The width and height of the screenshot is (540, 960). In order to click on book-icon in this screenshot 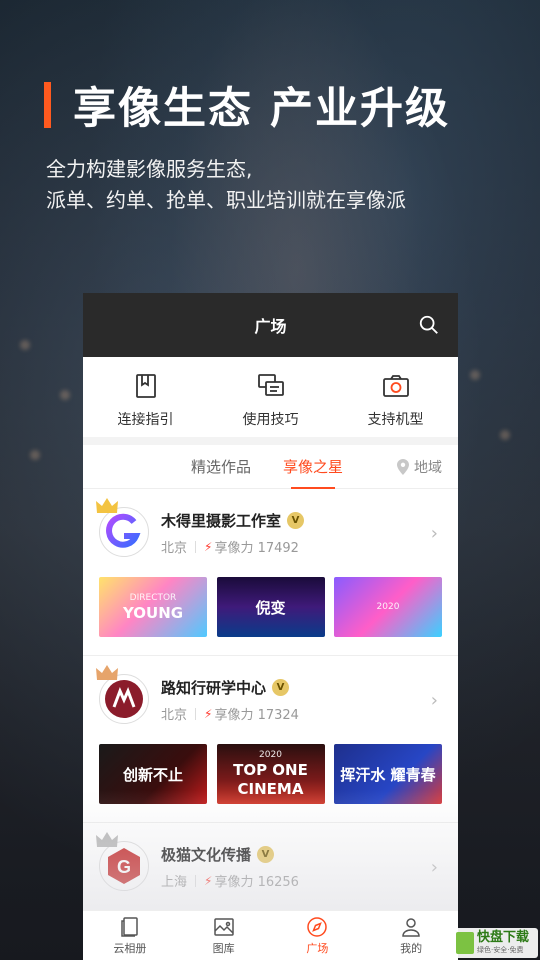, I will do `click(145, 386)`.